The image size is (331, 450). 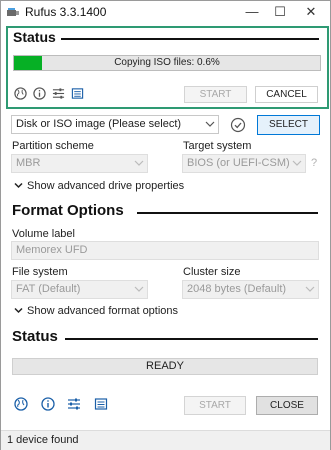 I want to click on close-window-button: ✕, so click(x=311, y=12).